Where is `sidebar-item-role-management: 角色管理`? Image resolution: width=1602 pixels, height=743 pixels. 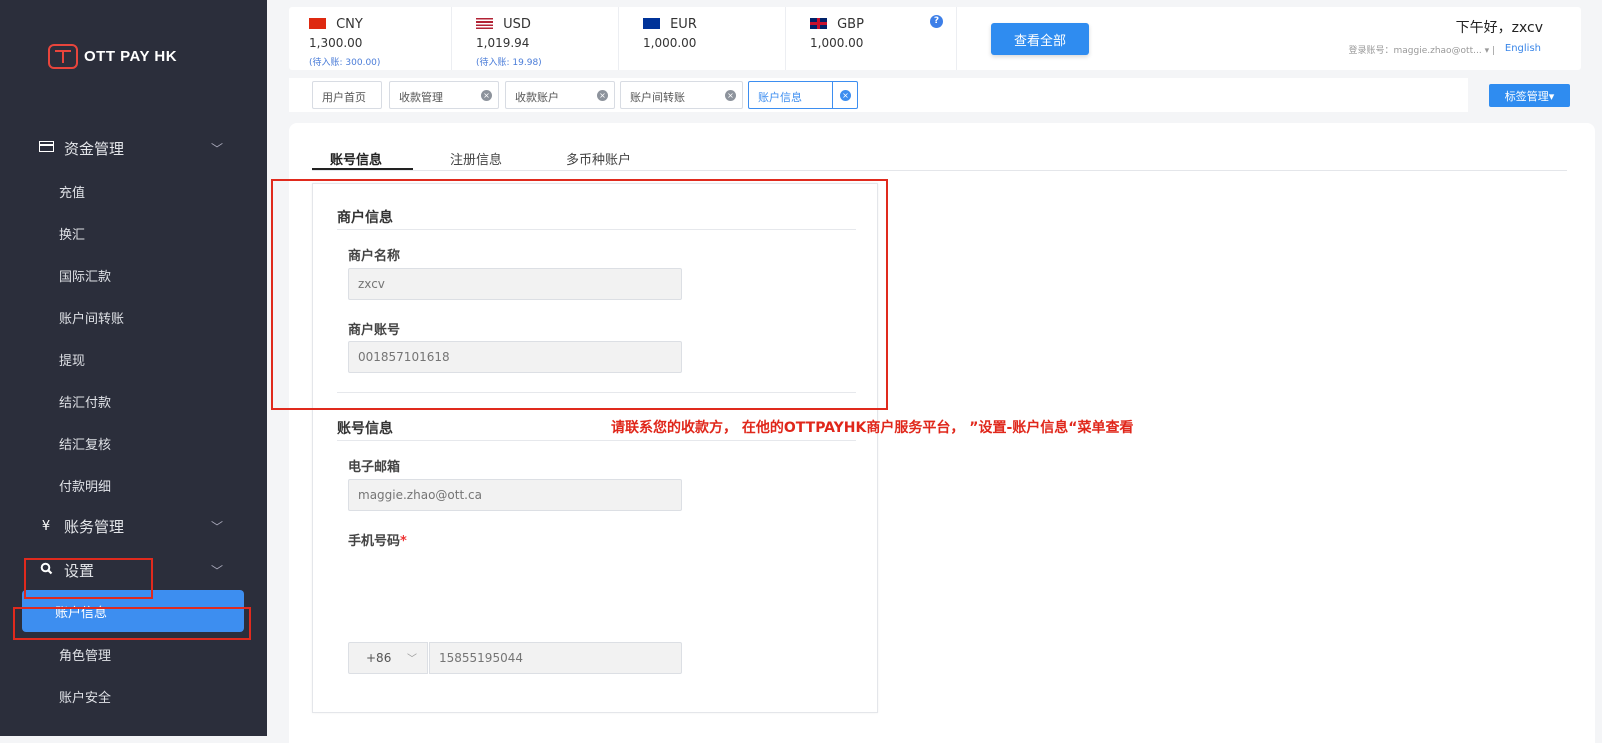
sidebar-item-role-management: 角色管理 is located at coordinates (85, 654).